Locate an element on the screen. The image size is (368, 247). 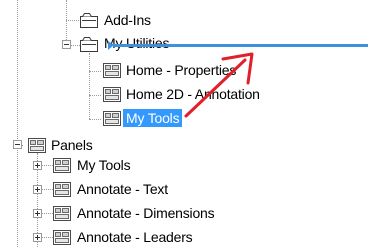
red-drag-arrow-icon is located at coordinates (219, 85).